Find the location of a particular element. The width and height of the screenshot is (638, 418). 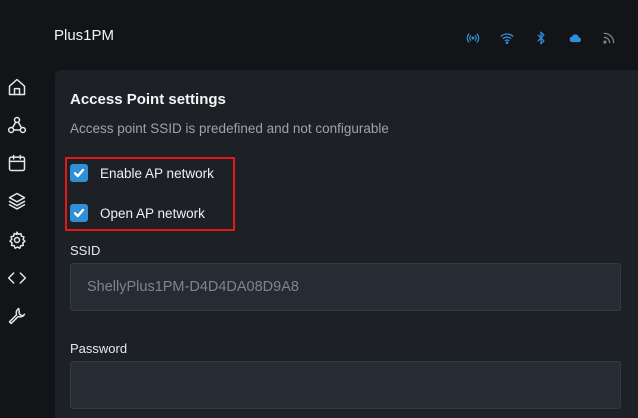

wifi-icon is located at coordinates (507, 38).